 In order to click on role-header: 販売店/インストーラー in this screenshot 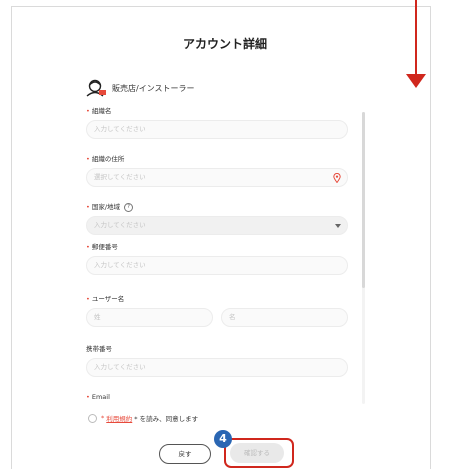, I will do `click(140, 88)`.